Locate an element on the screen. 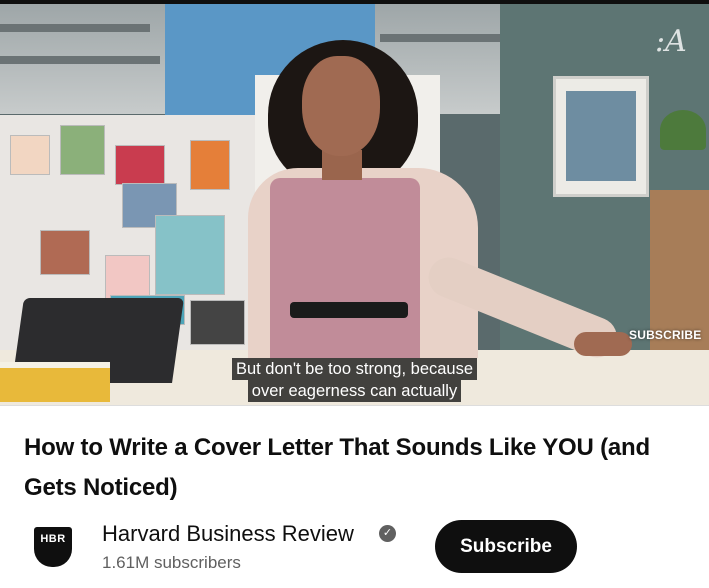  verified-check-icon: ✓ is located at coordinates (387, 533).